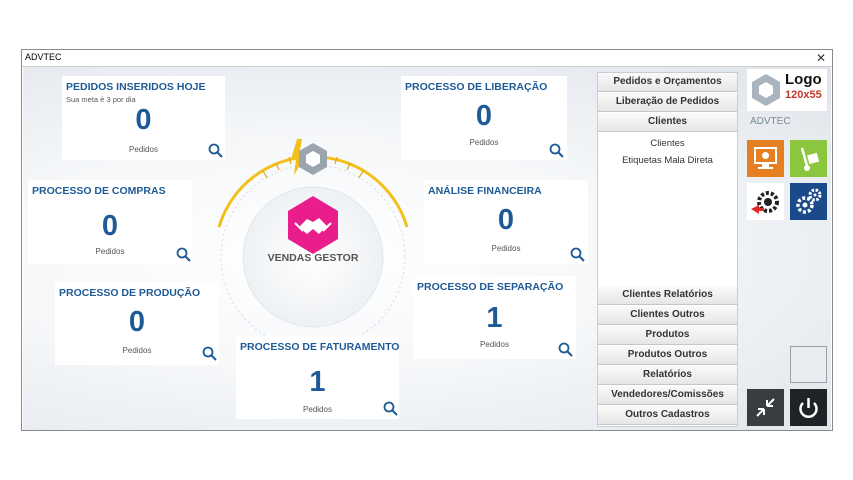 The width and height of the screenshot is (853, 480). I want to click on close-icon: ✕, so click(821, 58).